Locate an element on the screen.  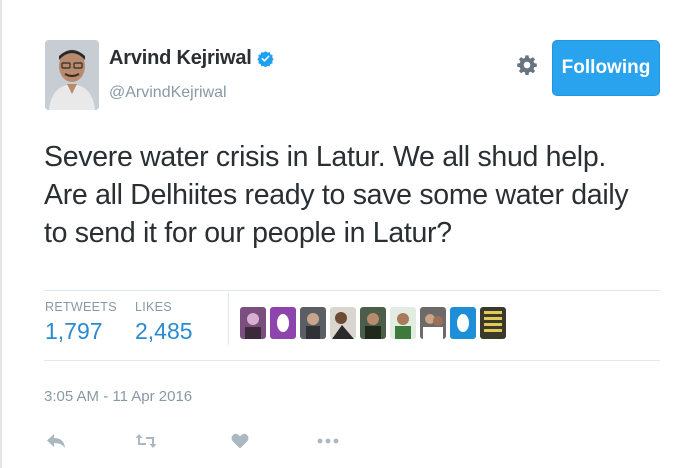
following-button: Following is located at coordinates (606, 68).